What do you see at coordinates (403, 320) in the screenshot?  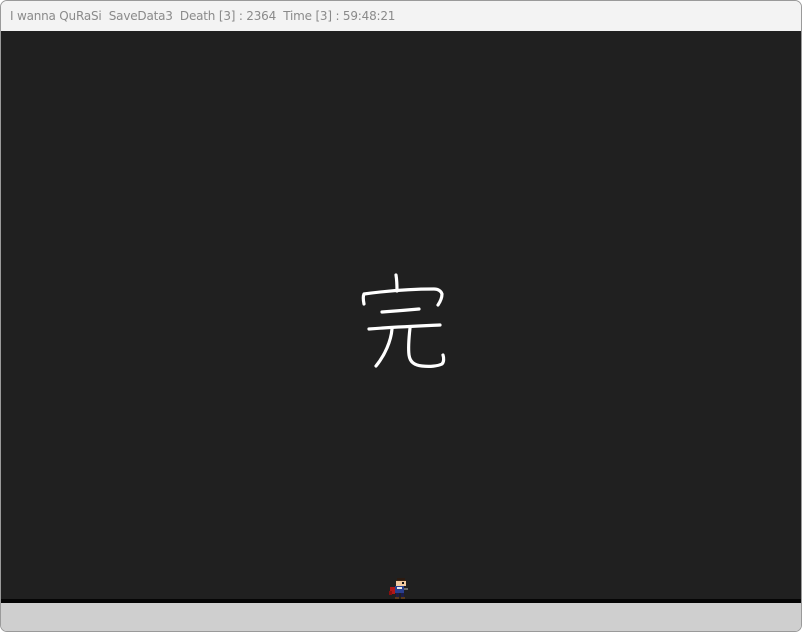 I see `kanji-complete-glyph` at bounding box center [403, 320].